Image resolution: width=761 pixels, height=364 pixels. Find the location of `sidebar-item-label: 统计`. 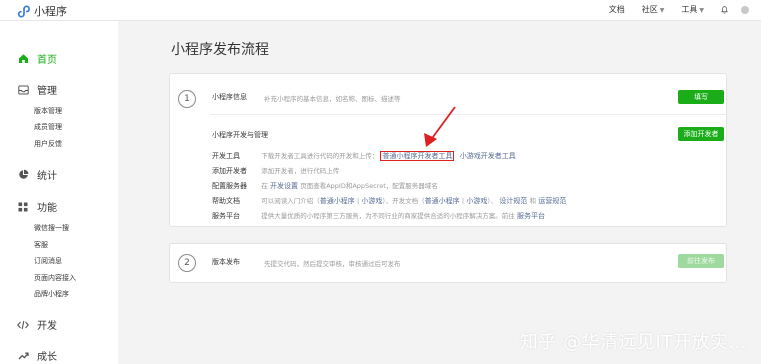

sidebar-item-label: 统计 is located at coordinates (47, 176).